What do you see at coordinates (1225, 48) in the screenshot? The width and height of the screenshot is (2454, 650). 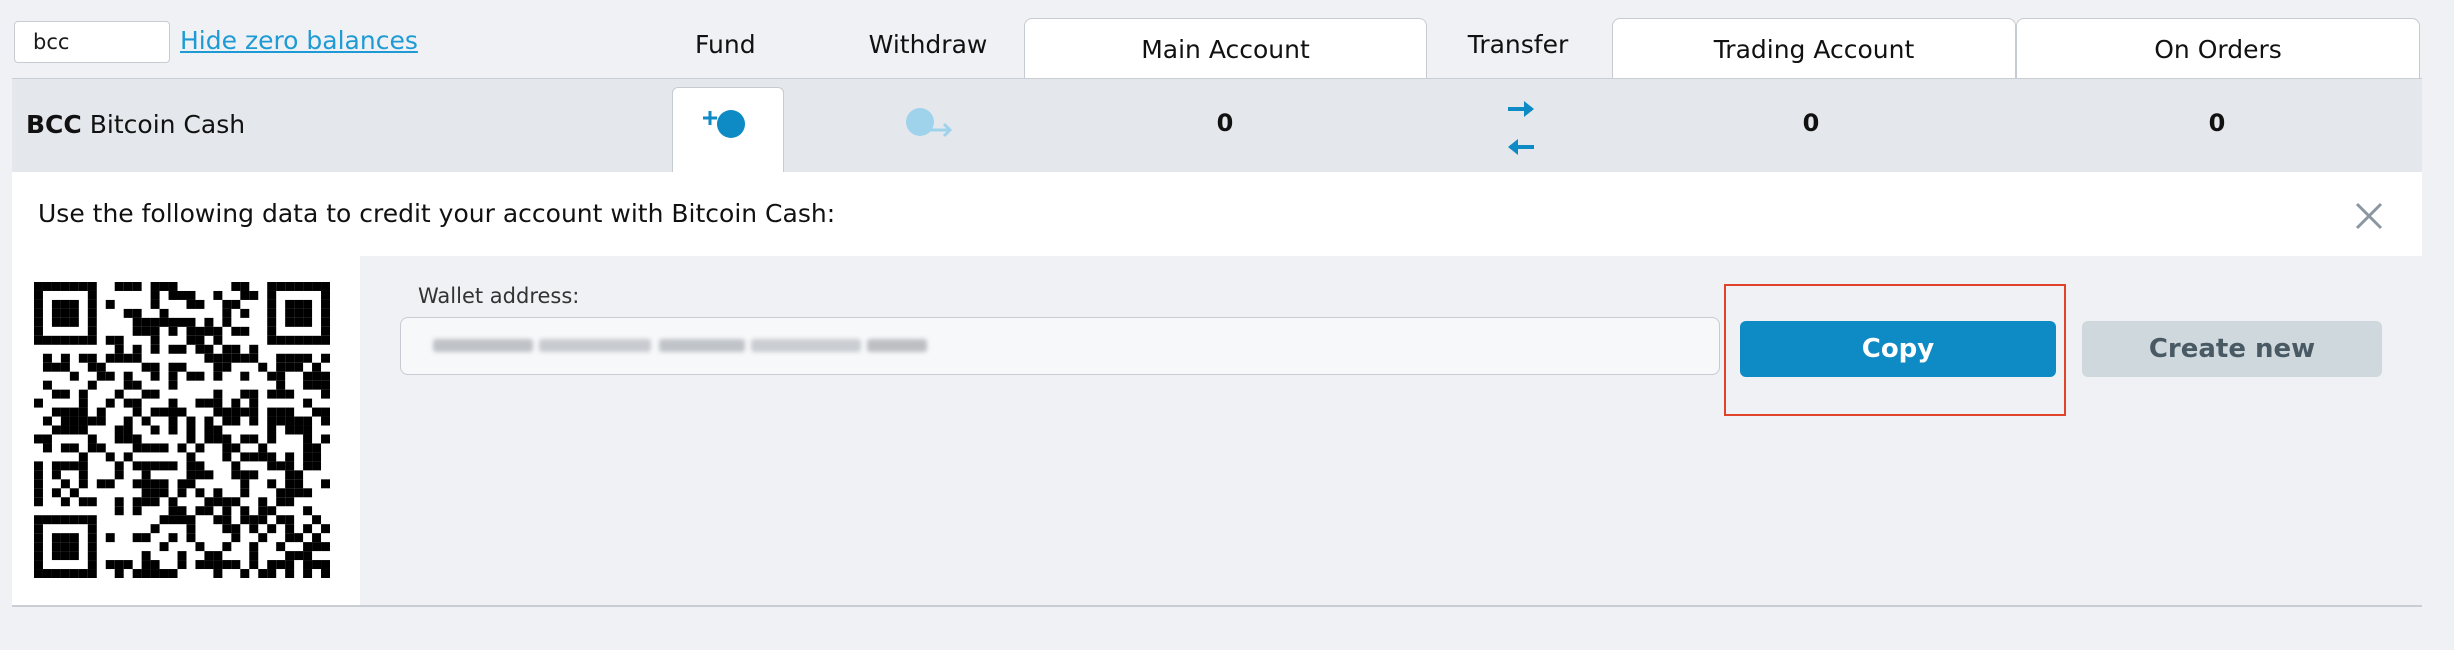 I see `main-account-tab: Main Account` at bounding box center [1225, 48].